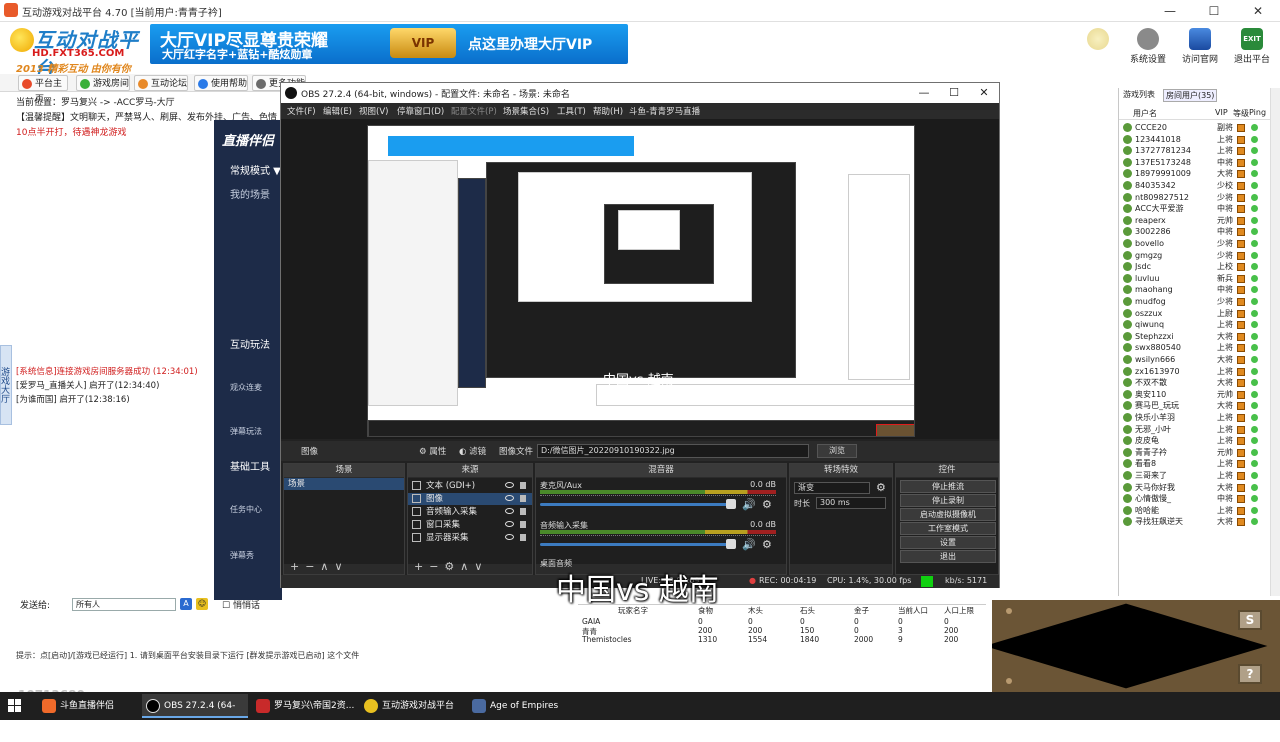 The width and height of the screenshot is (1280, 742). What do you see at coordinates (472, 451) in the screenshot?
I see `filters-button: ◐ 滤镜` at bounding box center [472, 451].